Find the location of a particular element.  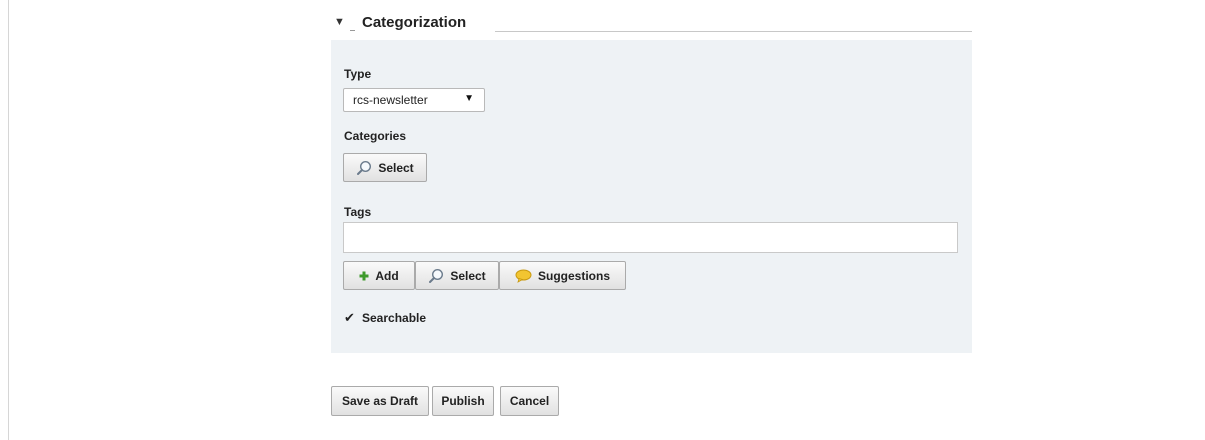

left-border-line is located at coordinates (8, 220).